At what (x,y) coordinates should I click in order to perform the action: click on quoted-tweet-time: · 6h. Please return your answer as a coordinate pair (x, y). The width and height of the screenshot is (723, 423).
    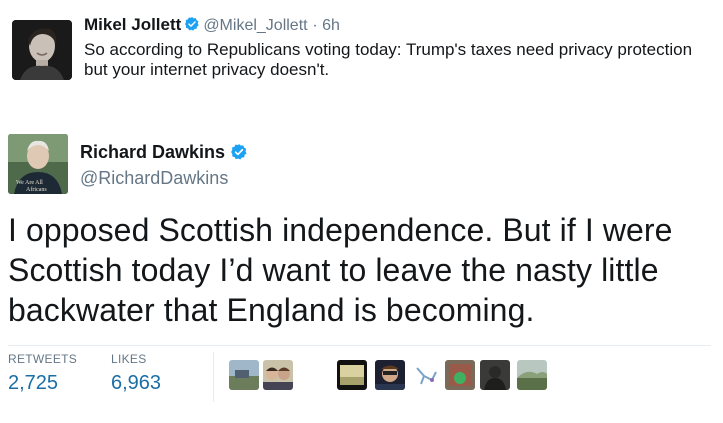
    Looking at the image, I should click on (326, 25).